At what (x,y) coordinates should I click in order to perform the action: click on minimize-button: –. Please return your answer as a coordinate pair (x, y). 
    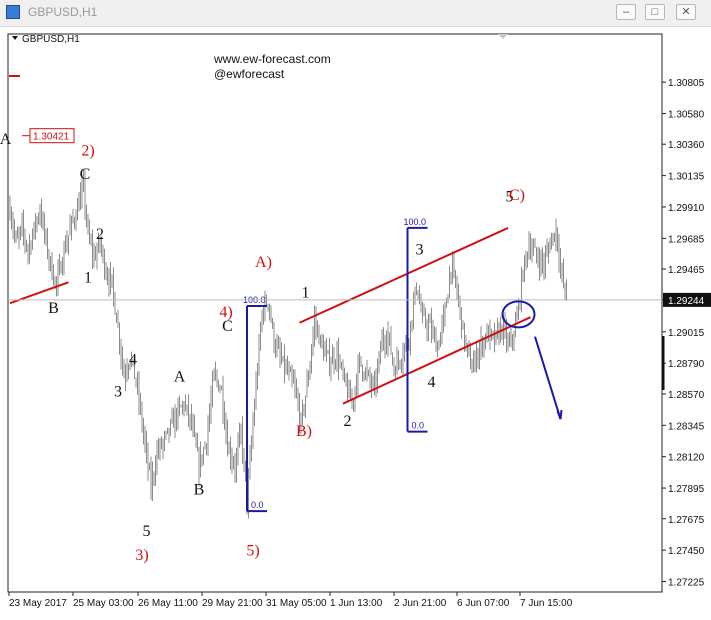
    Looking at the image, I should click on (626, 12).